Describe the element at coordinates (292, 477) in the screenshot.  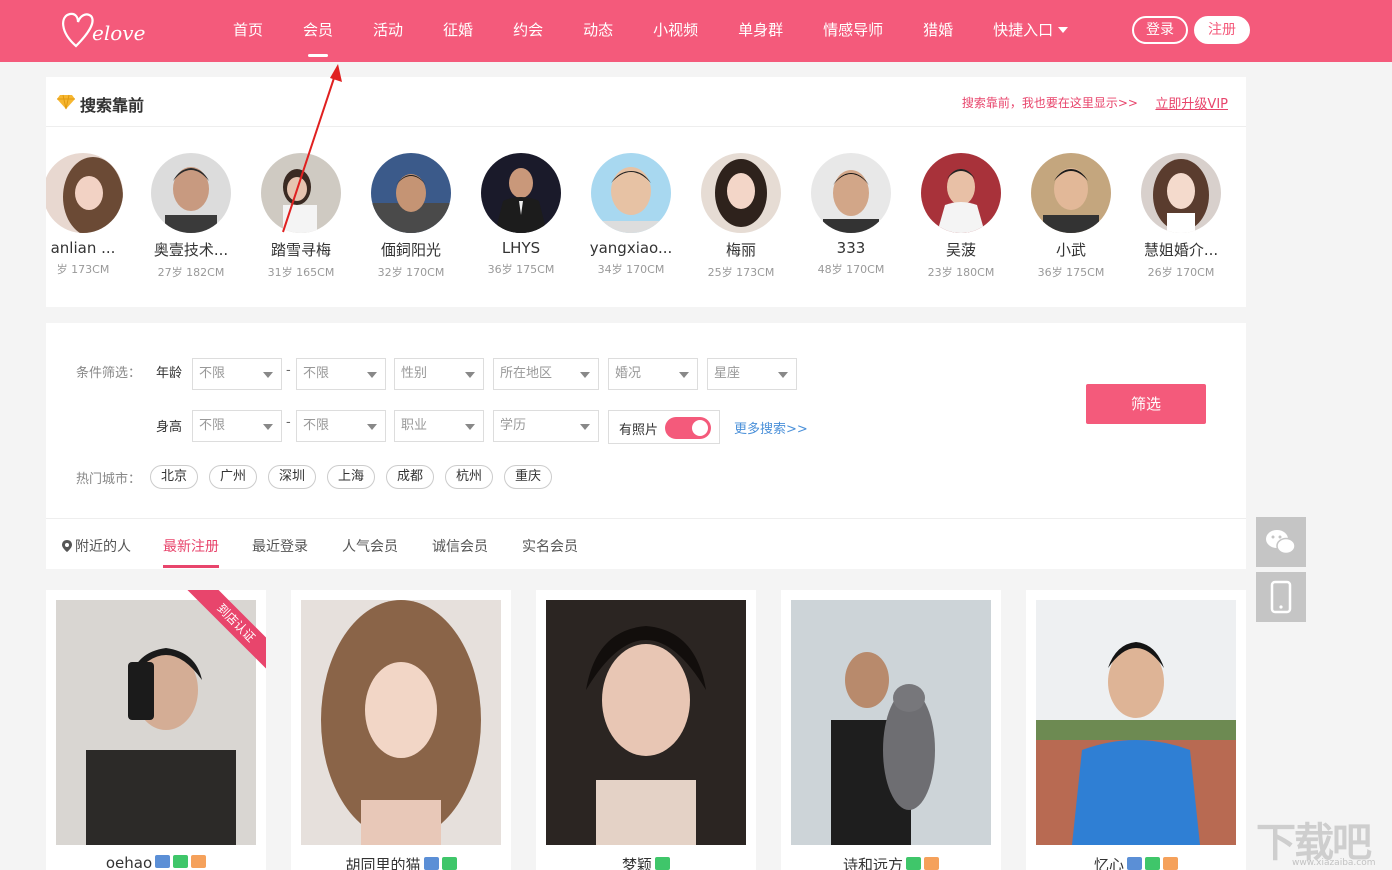
I see `city-tag: 深圳` at that location.